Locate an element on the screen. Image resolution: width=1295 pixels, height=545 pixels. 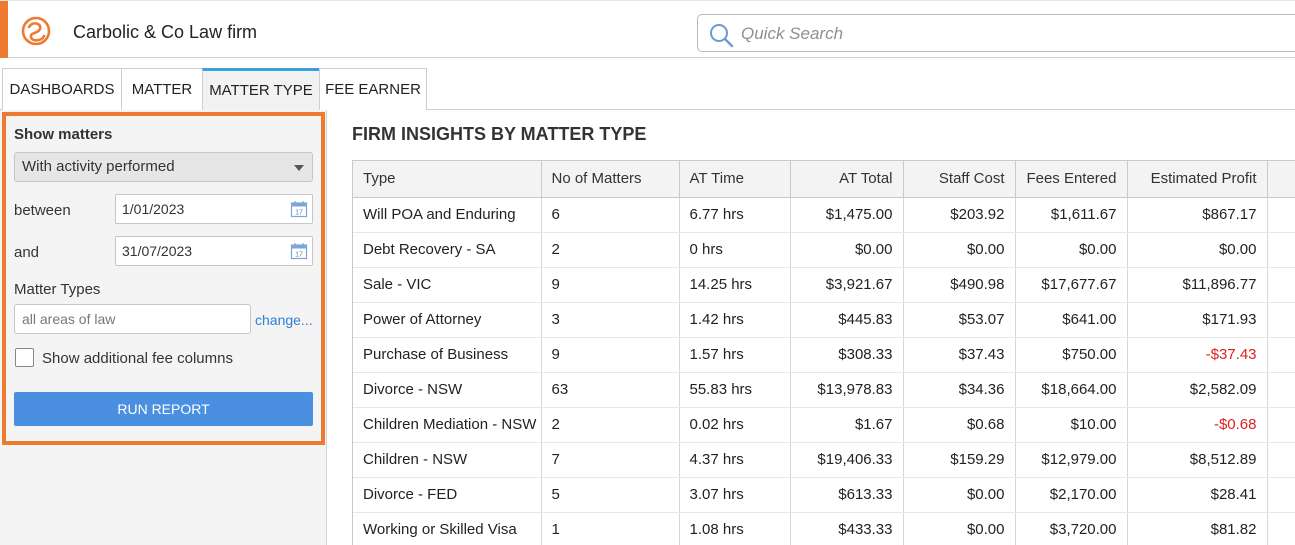
matter-types-label: Matter Types is located at coordinates (57, 289).